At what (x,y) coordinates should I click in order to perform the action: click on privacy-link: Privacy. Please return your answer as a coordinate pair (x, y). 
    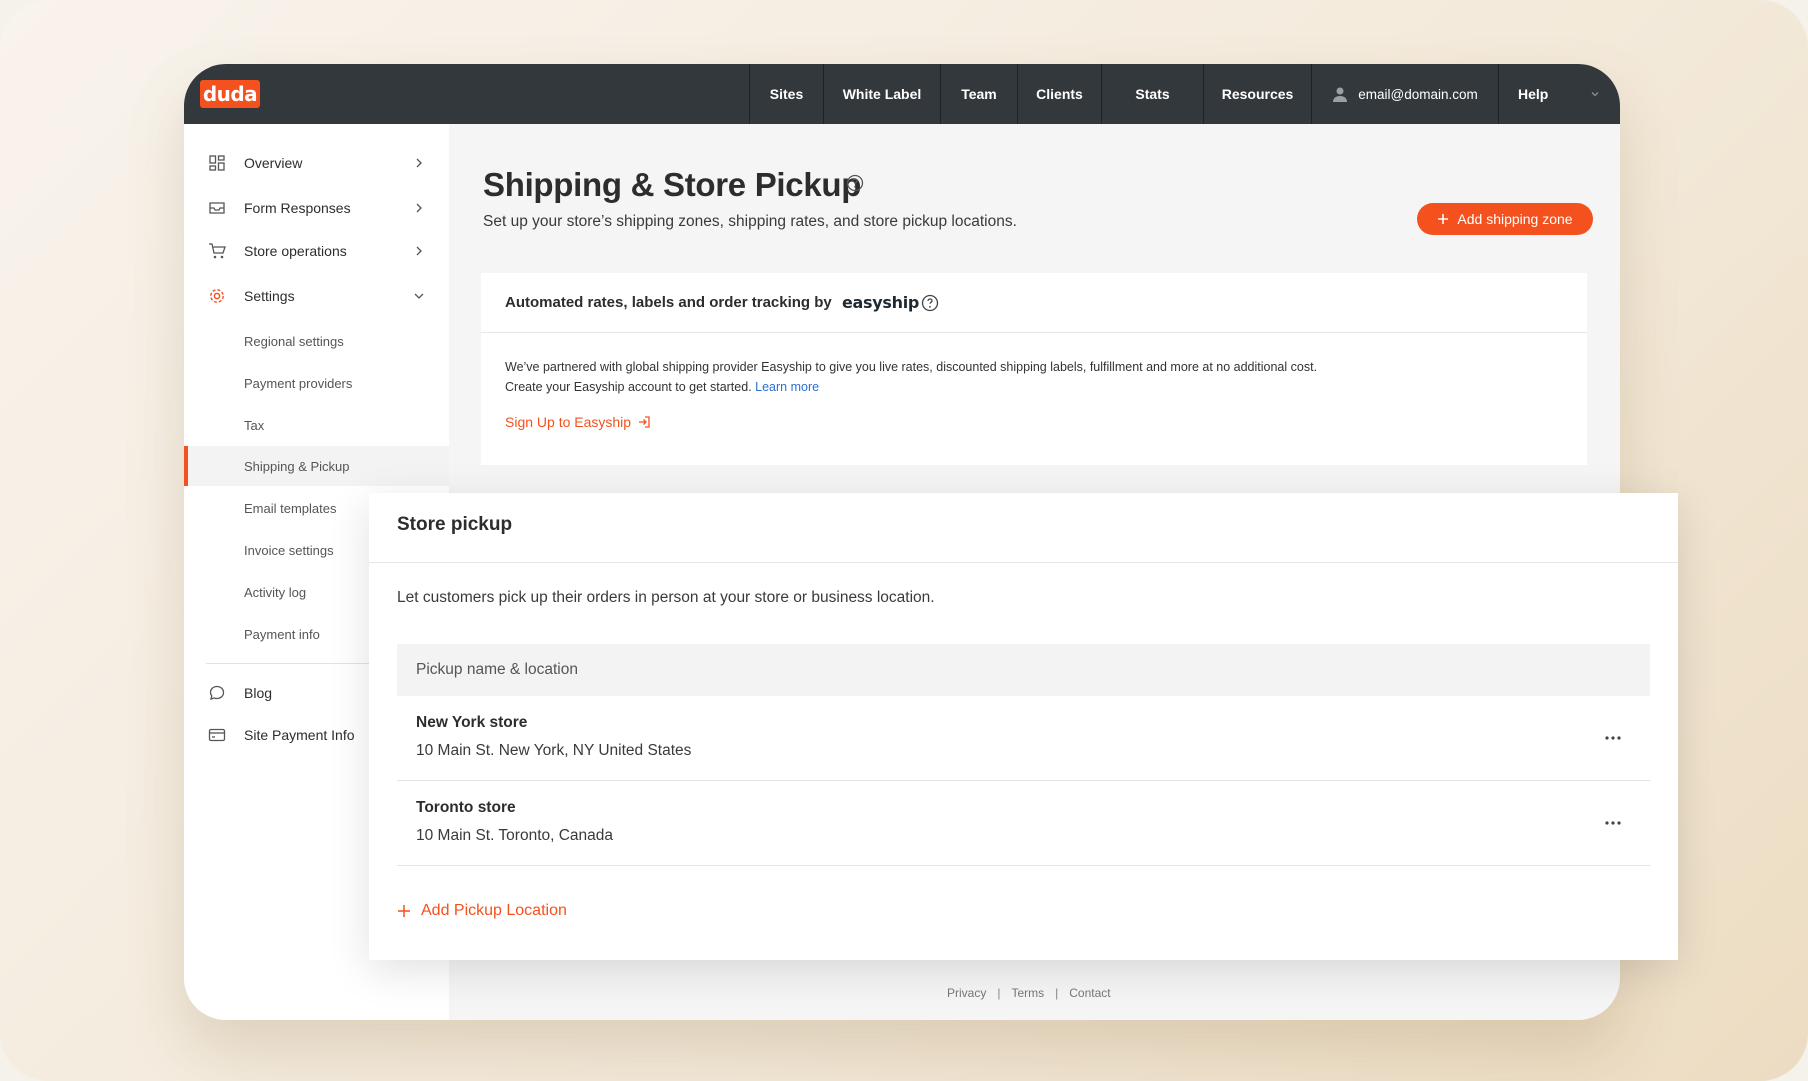
    Looking at the image, I should click on (966, 993).